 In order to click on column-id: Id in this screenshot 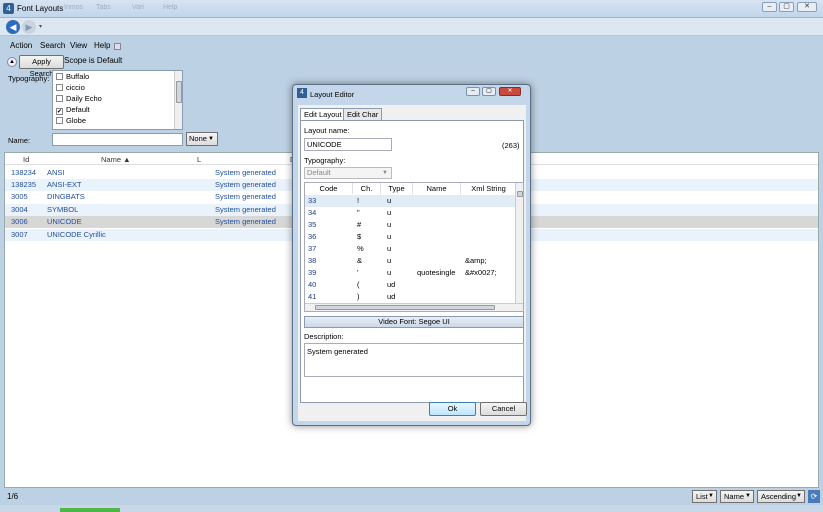, I will do `click(26, 159)`.